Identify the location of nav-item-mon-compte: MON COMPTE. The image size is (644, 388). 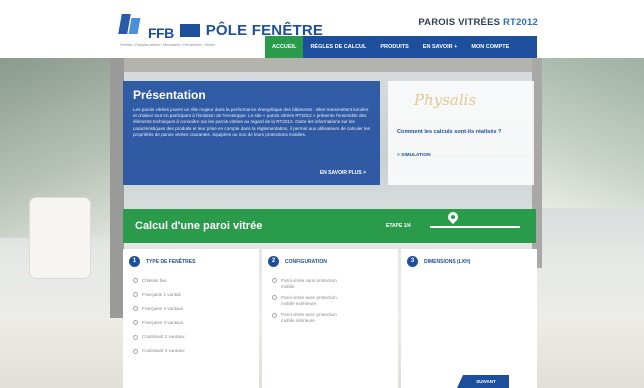
(490, 47).